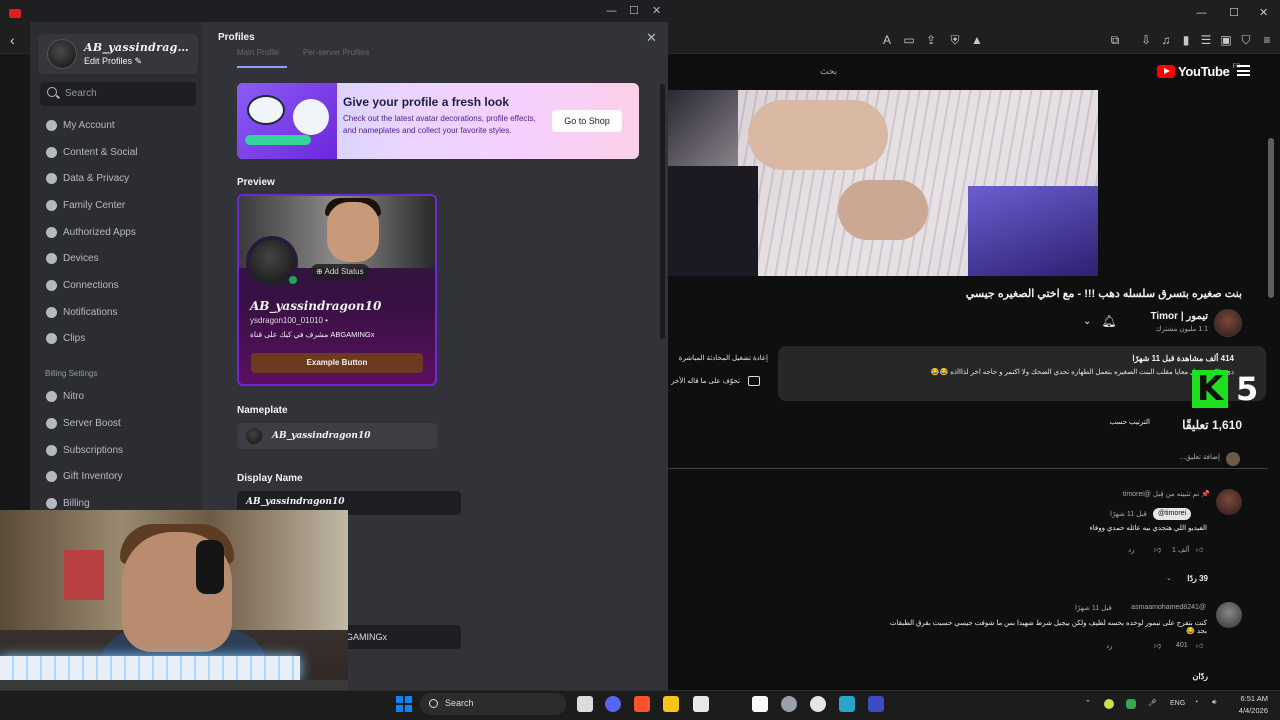  What do you see at coordinates (1243, 70) in the screenshot?
I see `hamburger-menu-icon` at bounding box center [1243, 70].